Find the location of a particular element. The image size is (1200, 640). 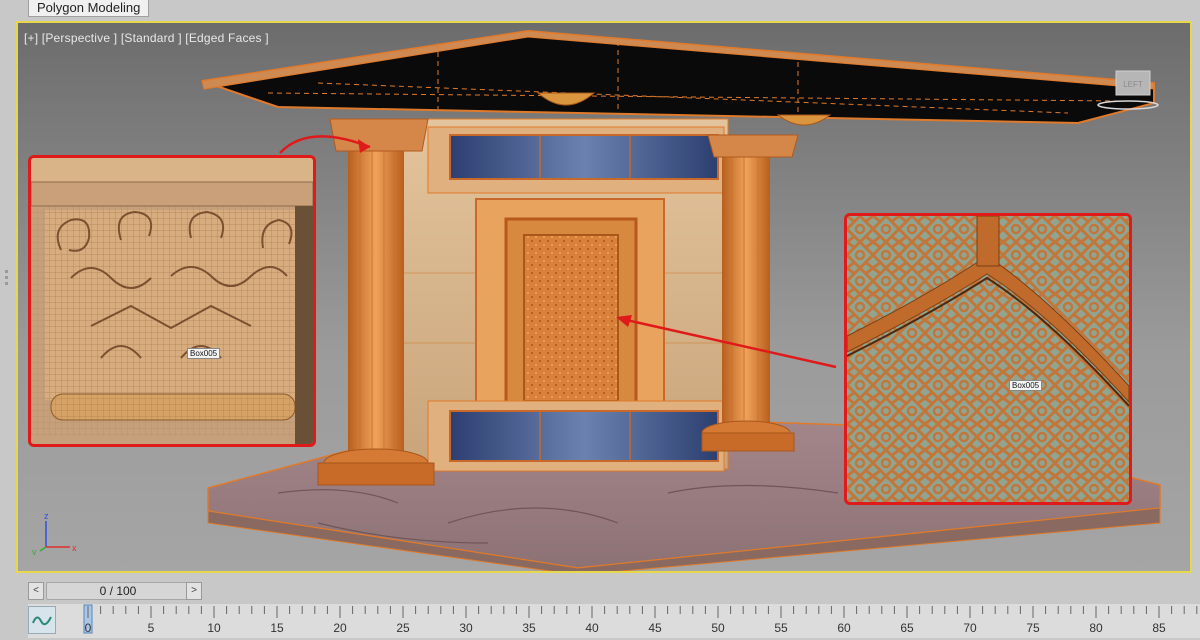

curve-editor-icon is located at coordinates (42, 620).